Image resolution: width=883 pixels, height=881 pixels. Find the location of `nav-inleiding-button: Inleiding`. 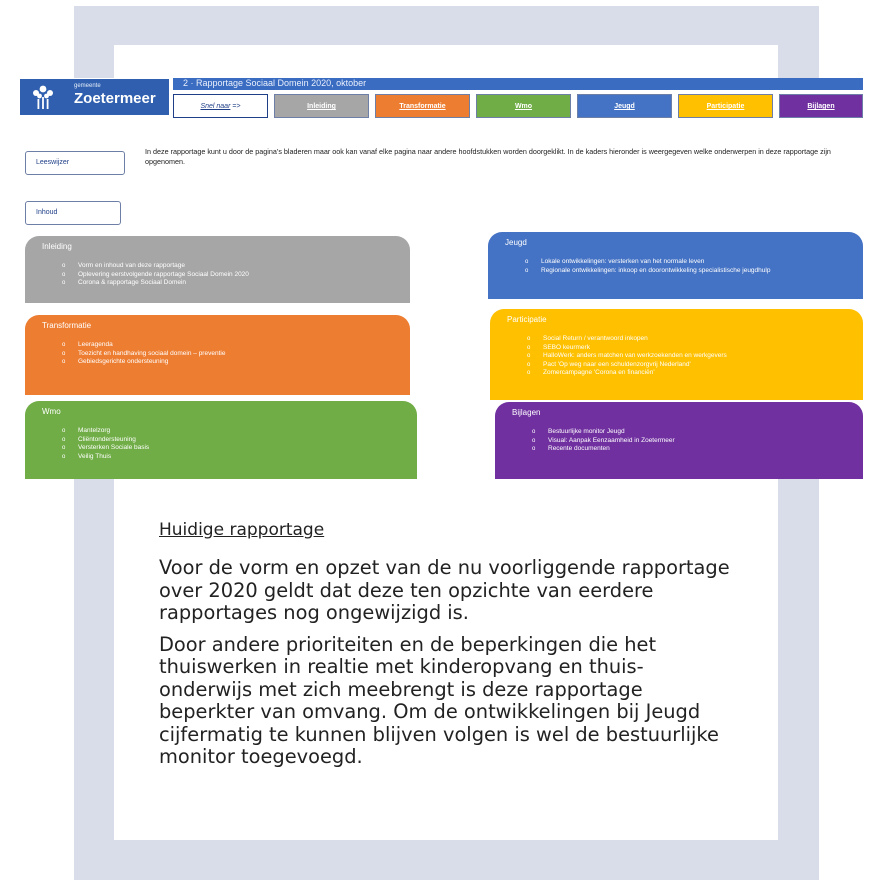

nav-inleiding-button: Inleiding is located at coordinates (321, 106).